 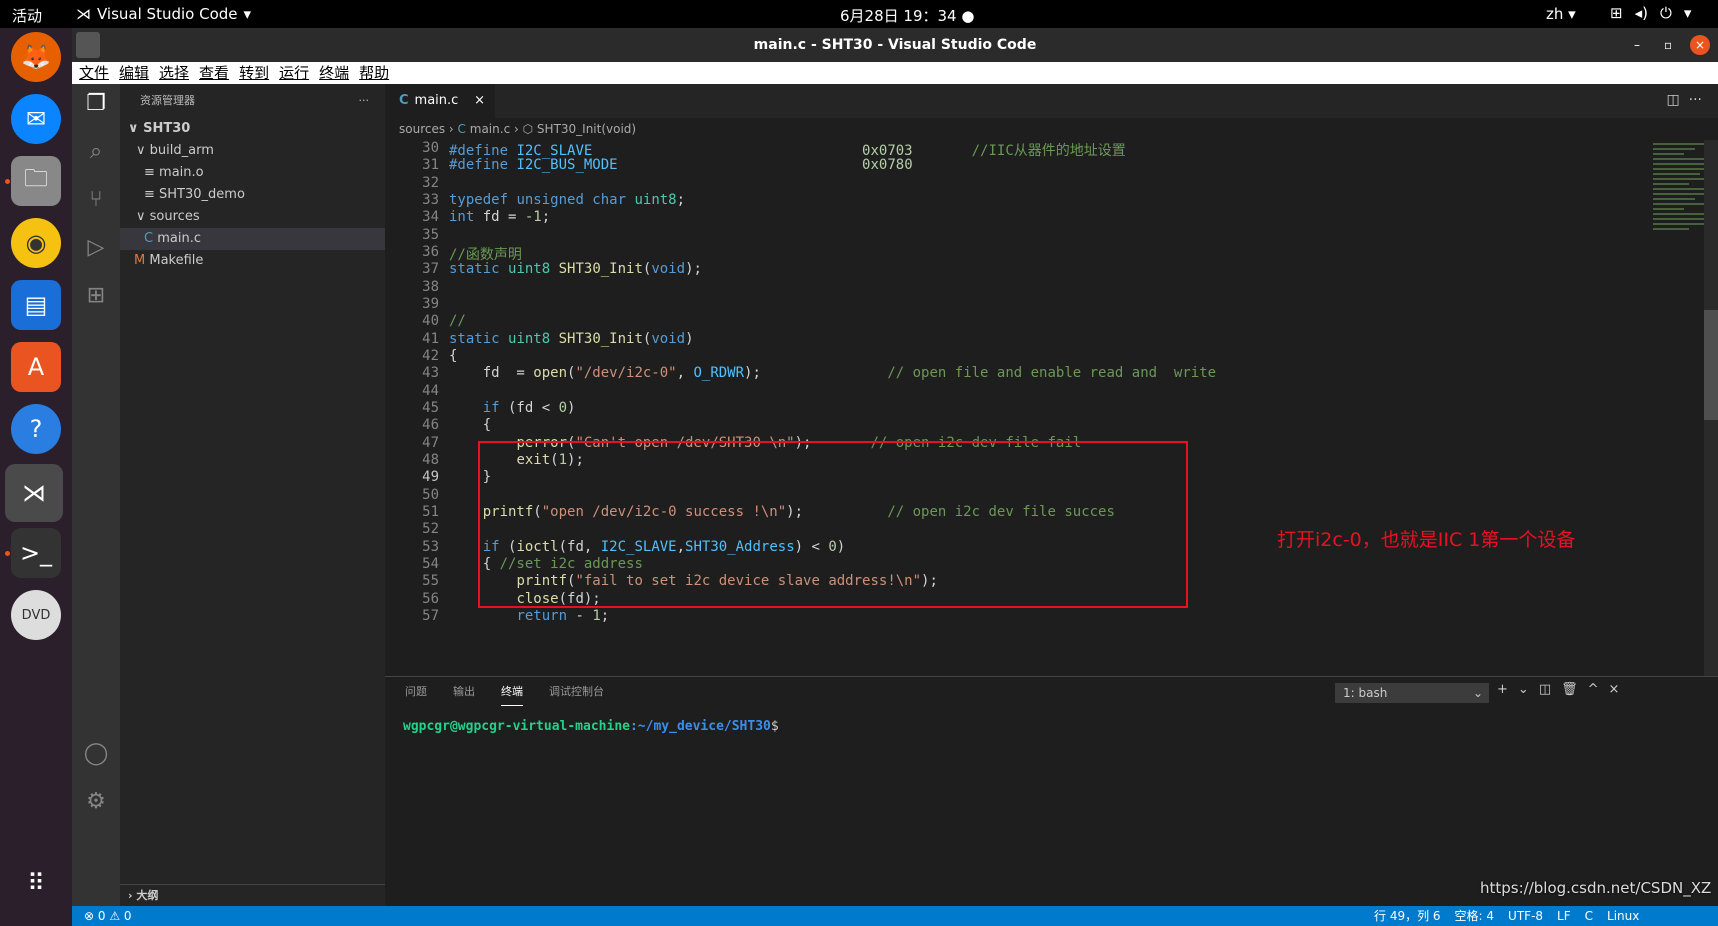 What do you see at coordinates (36, 243) in the screenshot?
I see `rhythmbox-icon: ◉` at bounding box center [36, 243].